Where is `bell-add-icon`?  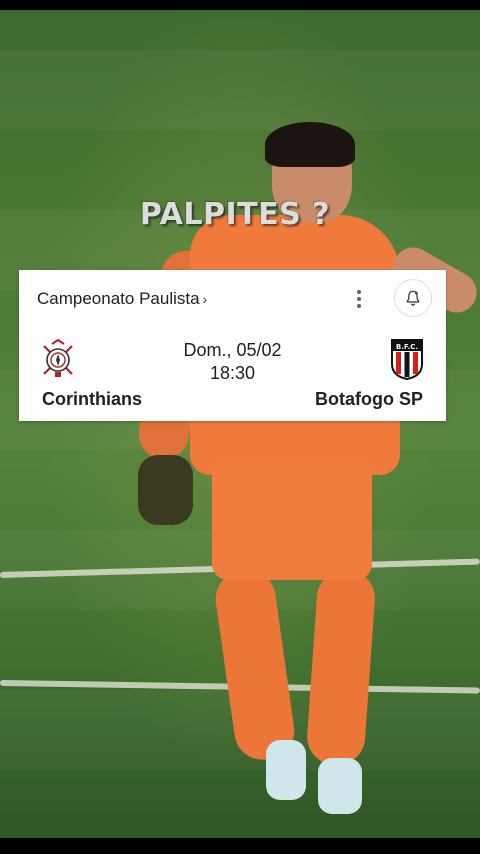
bell-add-icon is located at coordinates (413, 298).